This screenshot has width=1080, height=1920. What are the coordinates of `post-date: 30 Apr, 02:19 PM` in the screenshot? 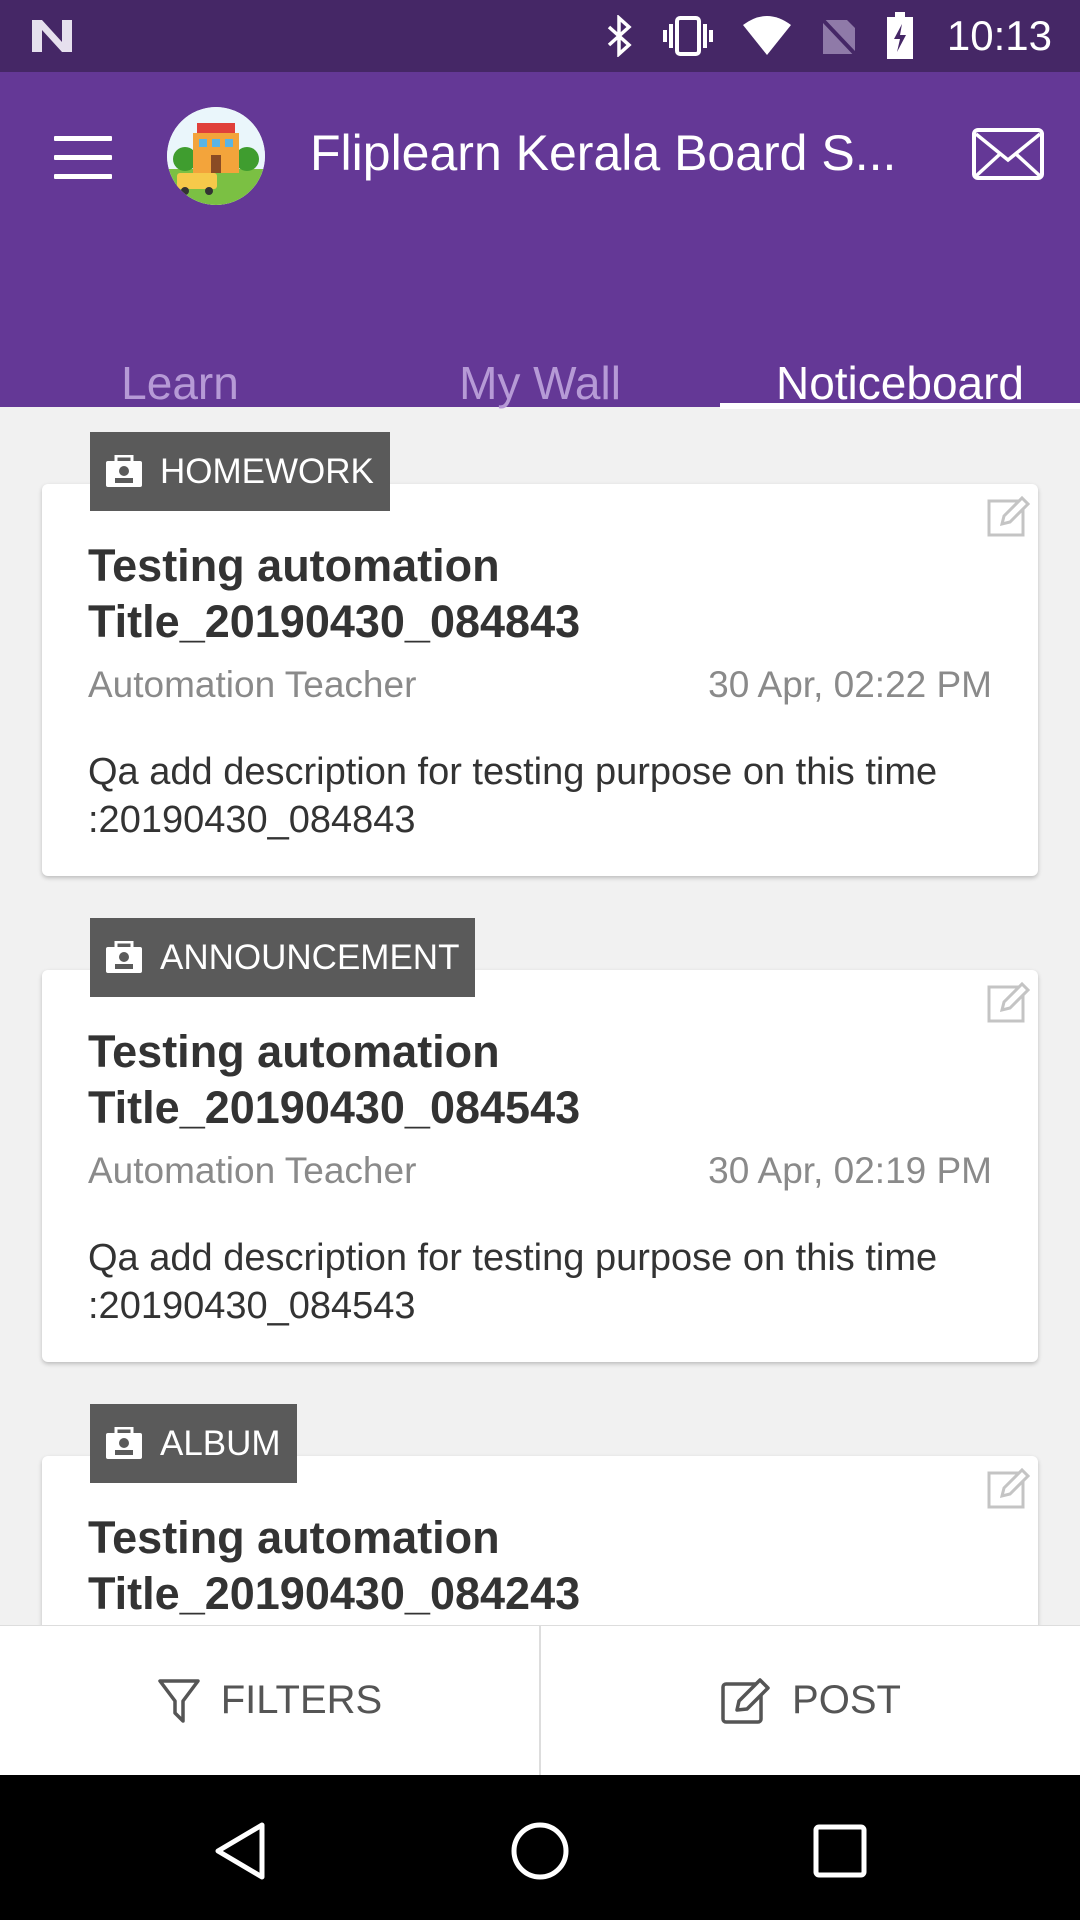 It's located at (850, 1170).